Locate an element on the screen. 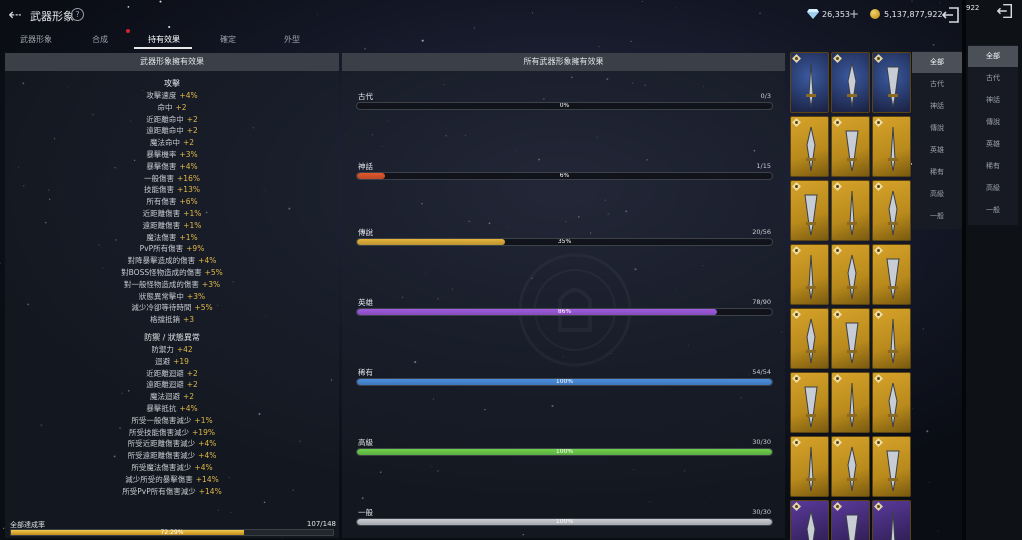 This screenshot has height=540, width=1022. stat-value: +4% is located at coordinates (188, 166).